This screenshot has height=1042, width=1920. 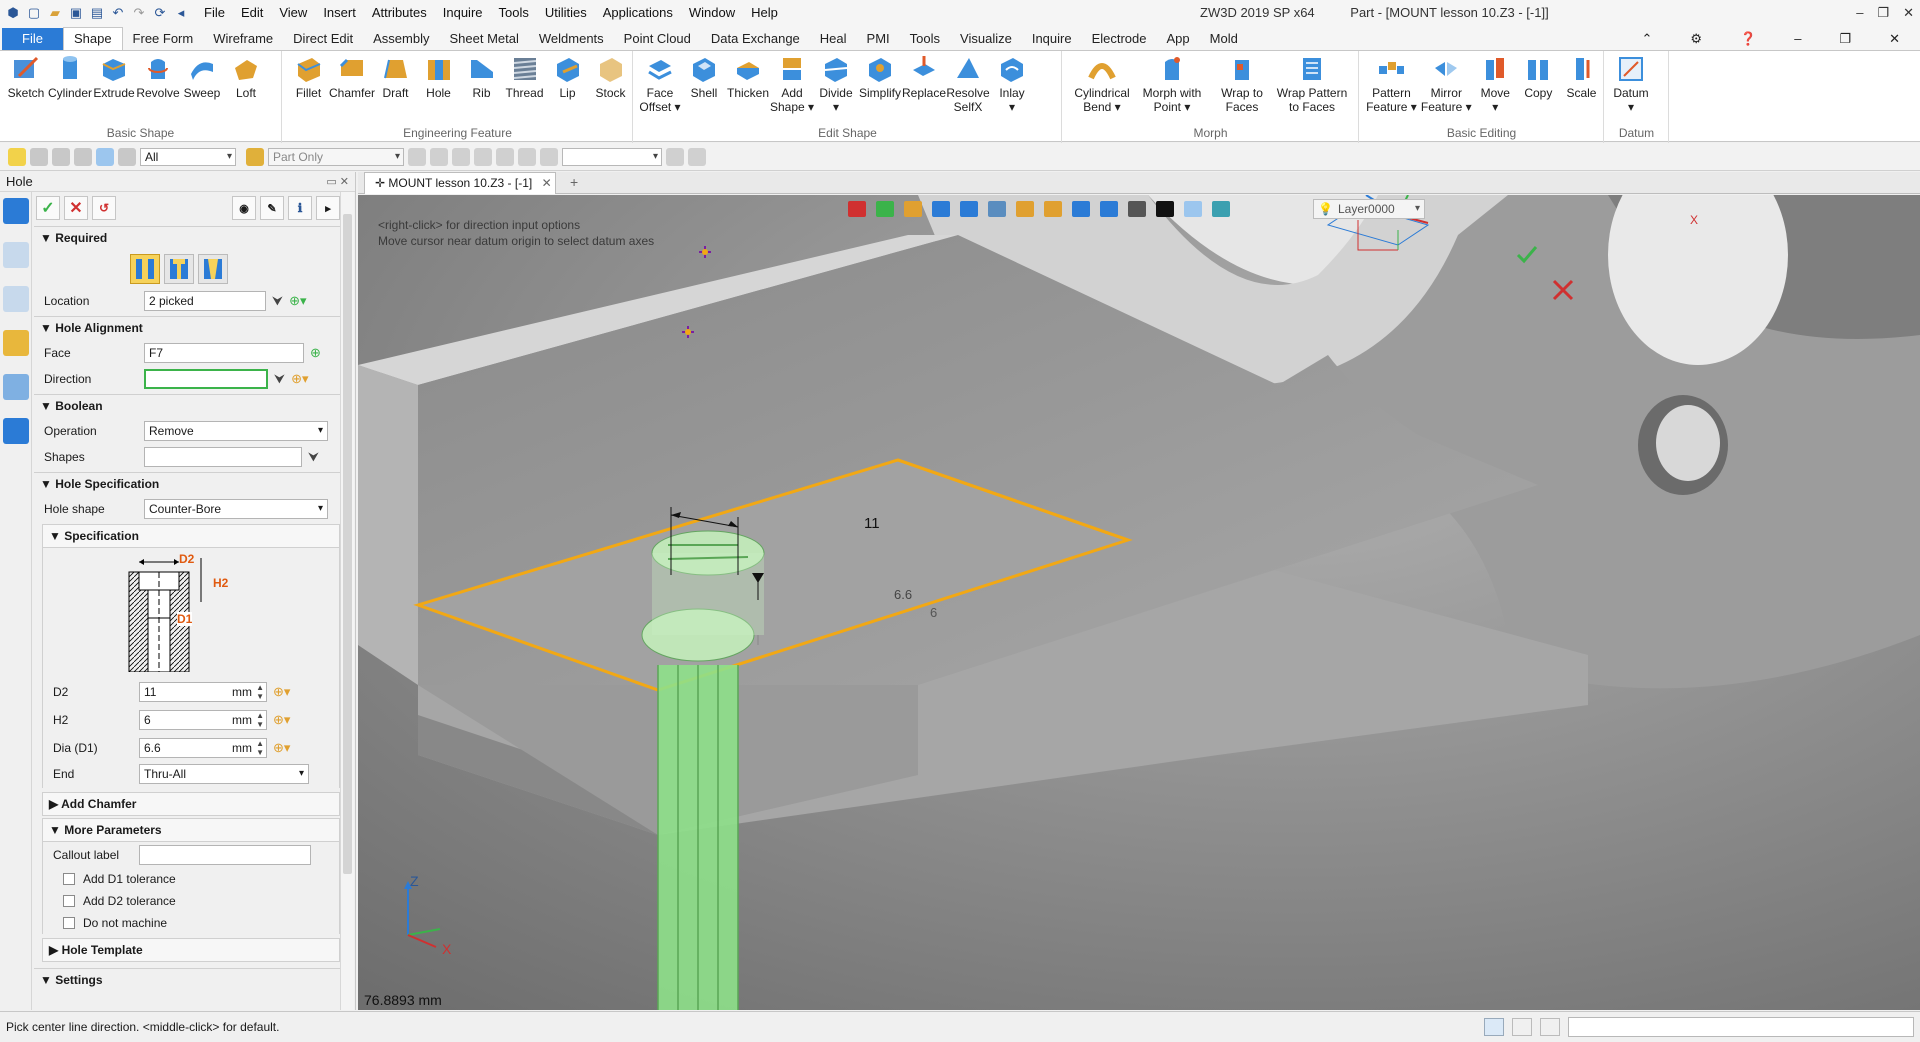 What do you see at coordinates (574, 182) in the screenshot?
I see `new-tab-plus-icon: +` at bounding box center [574, 182].